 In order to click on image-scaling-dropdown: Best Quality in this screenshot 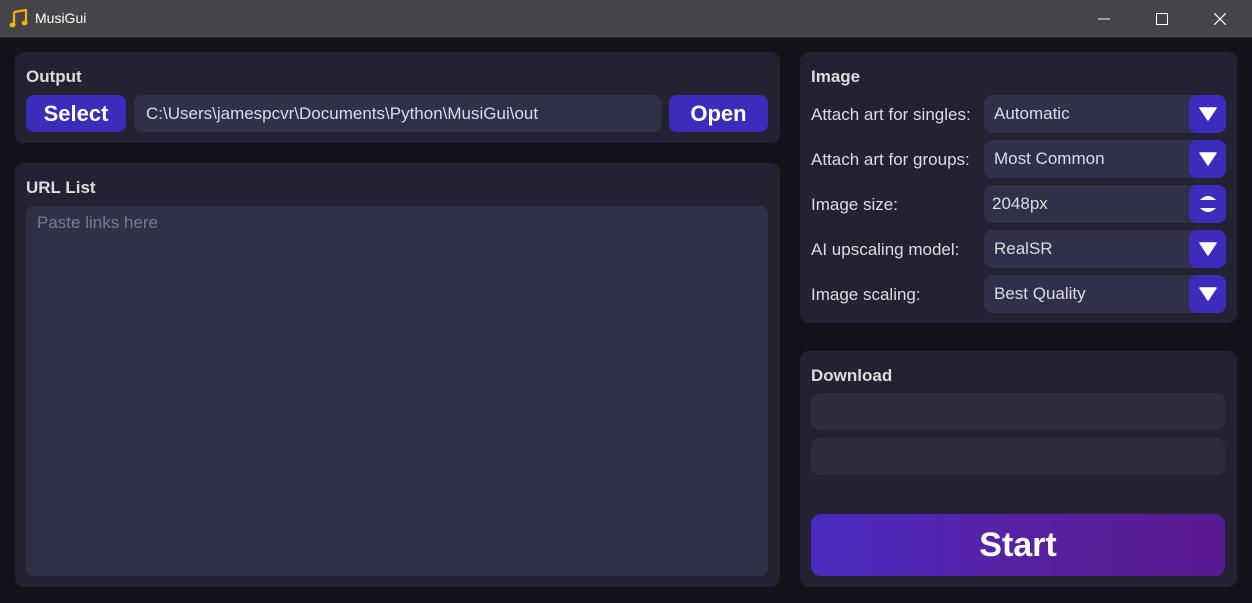, I will do `click(1105, 294)`.